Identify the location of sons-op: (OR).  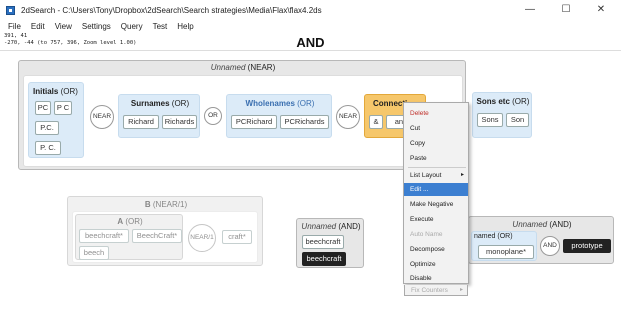
(521, 101).